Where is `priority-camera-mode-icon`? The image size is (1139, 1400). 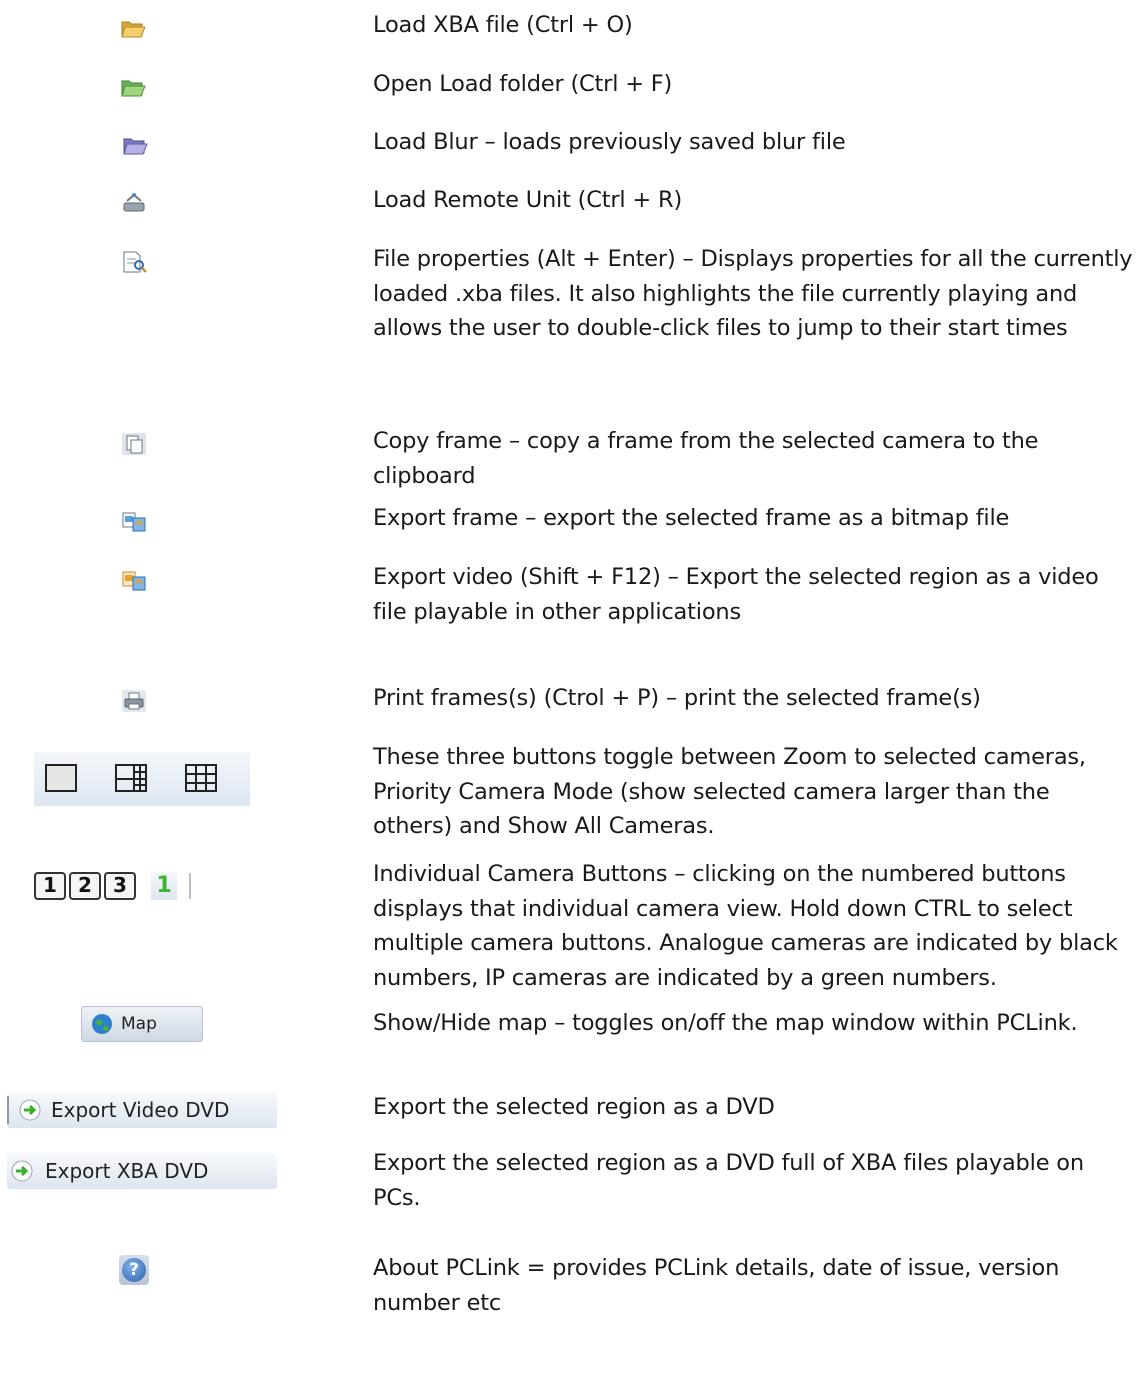
priority-camera-mode-icon is located at coordinates (131, 778).